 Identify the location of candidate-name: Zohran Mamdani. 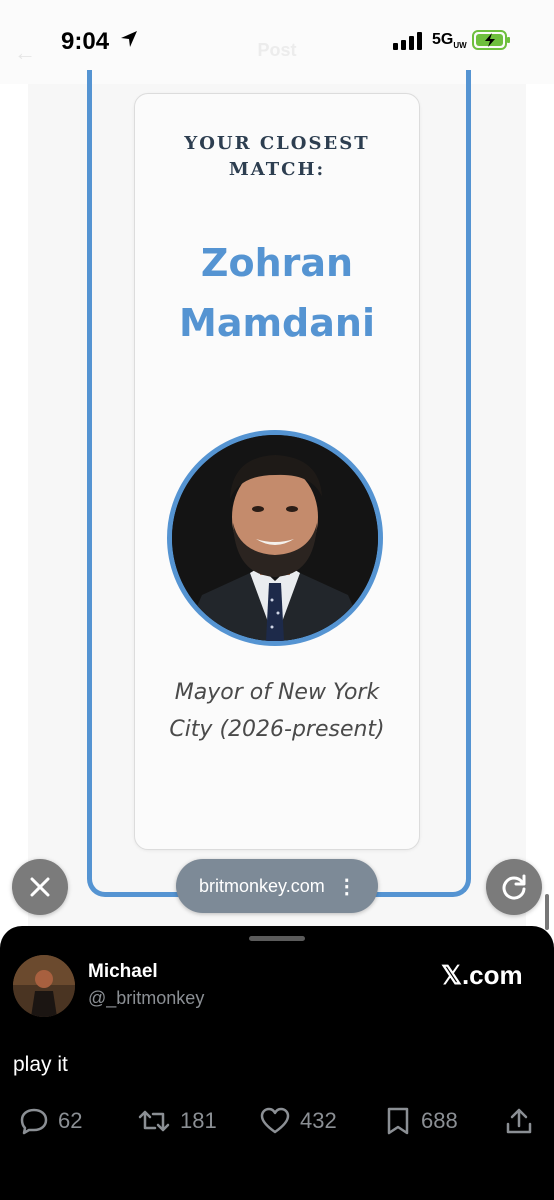
(277, 293).